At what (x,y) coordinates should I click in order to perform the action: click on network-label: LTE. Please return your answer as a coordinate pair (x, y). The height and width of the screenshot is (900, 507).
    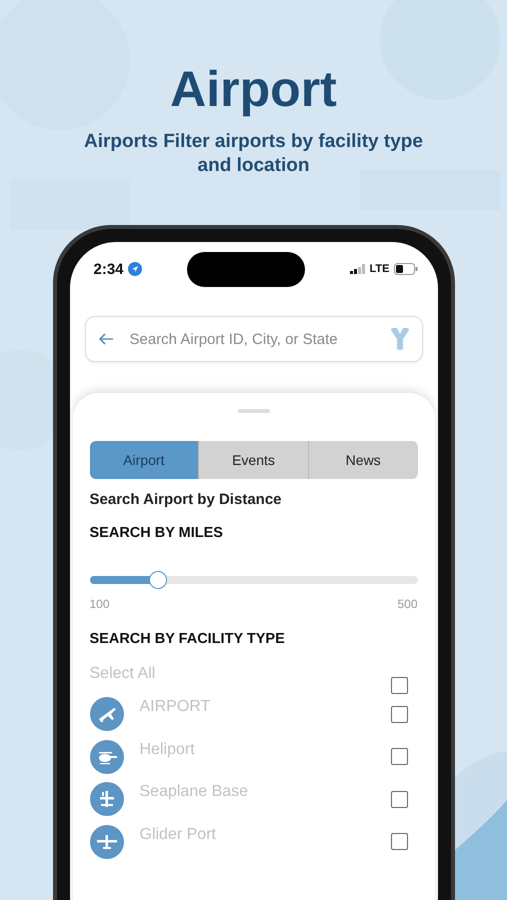
    Looking at the image, I should click on (380, 269).